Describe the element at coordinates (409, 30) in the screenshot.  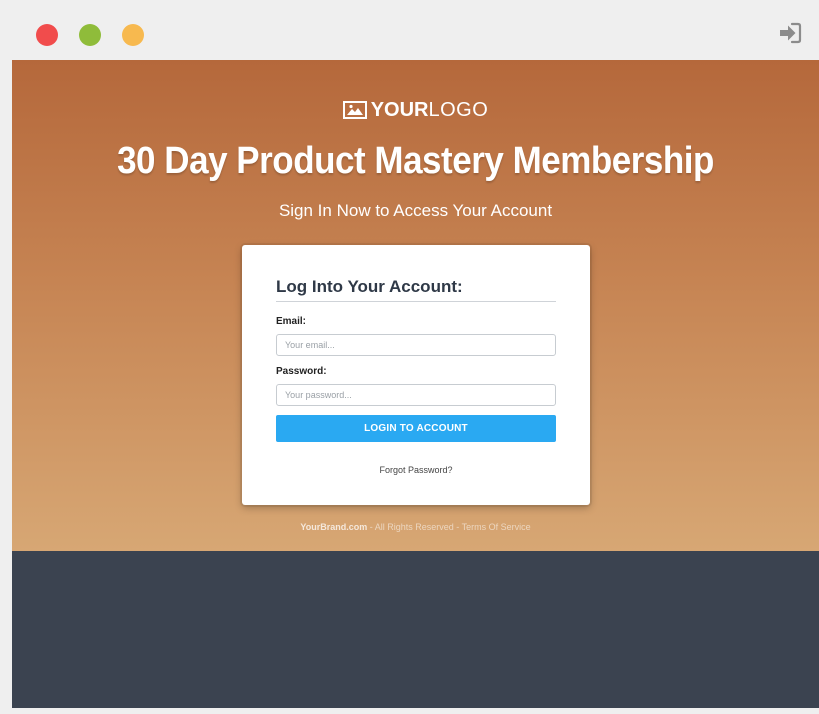
I see `window-titlebar` at that location.